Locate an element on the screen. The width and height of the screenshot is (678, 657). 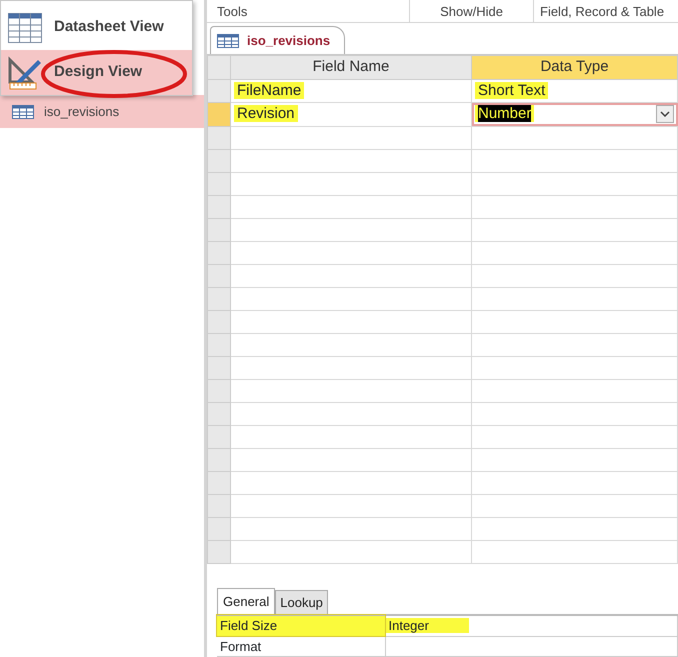
property-label: Format is located at coordinates (301, 646).